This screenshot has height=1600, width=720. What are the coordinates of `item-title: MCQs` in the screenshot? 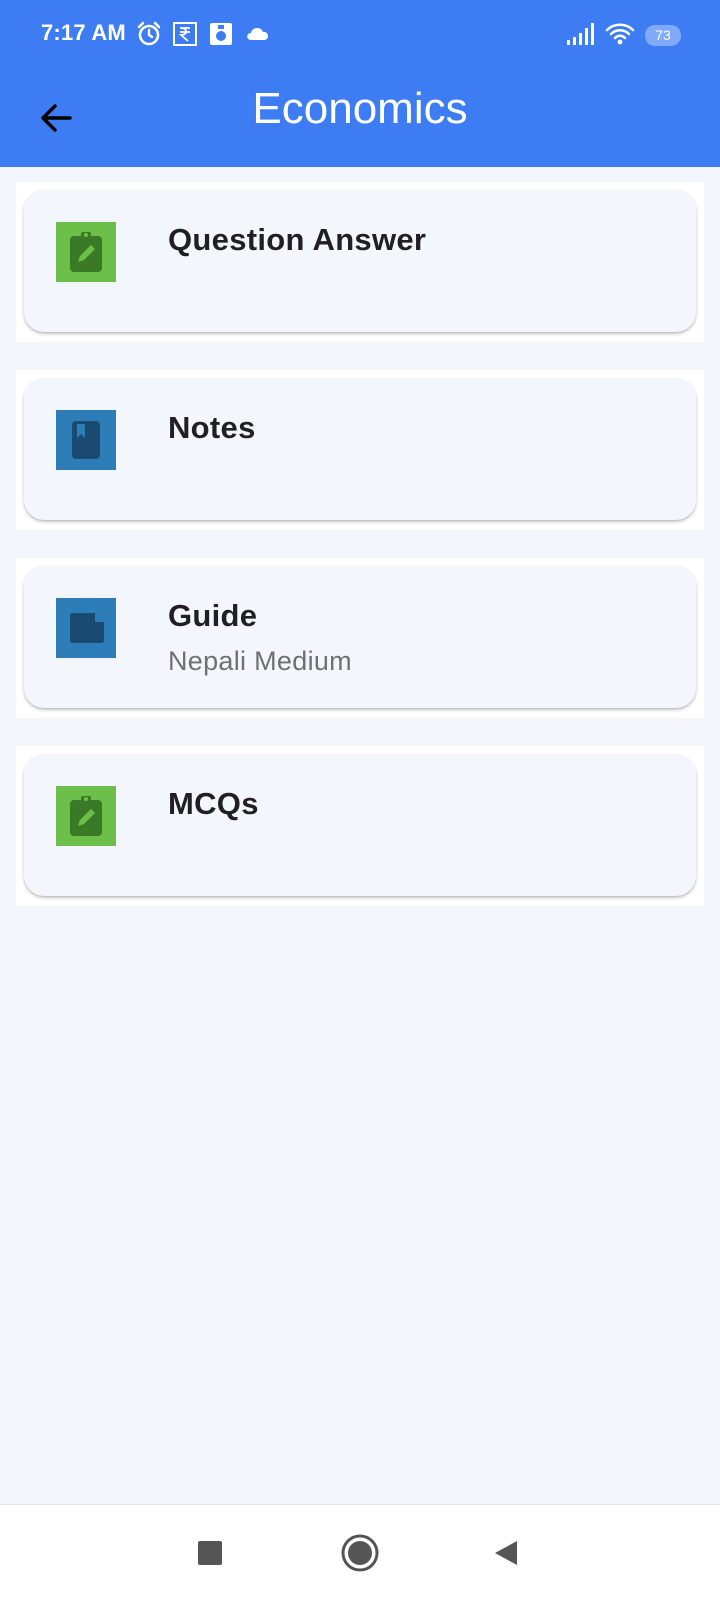 It's located at (213, 803).